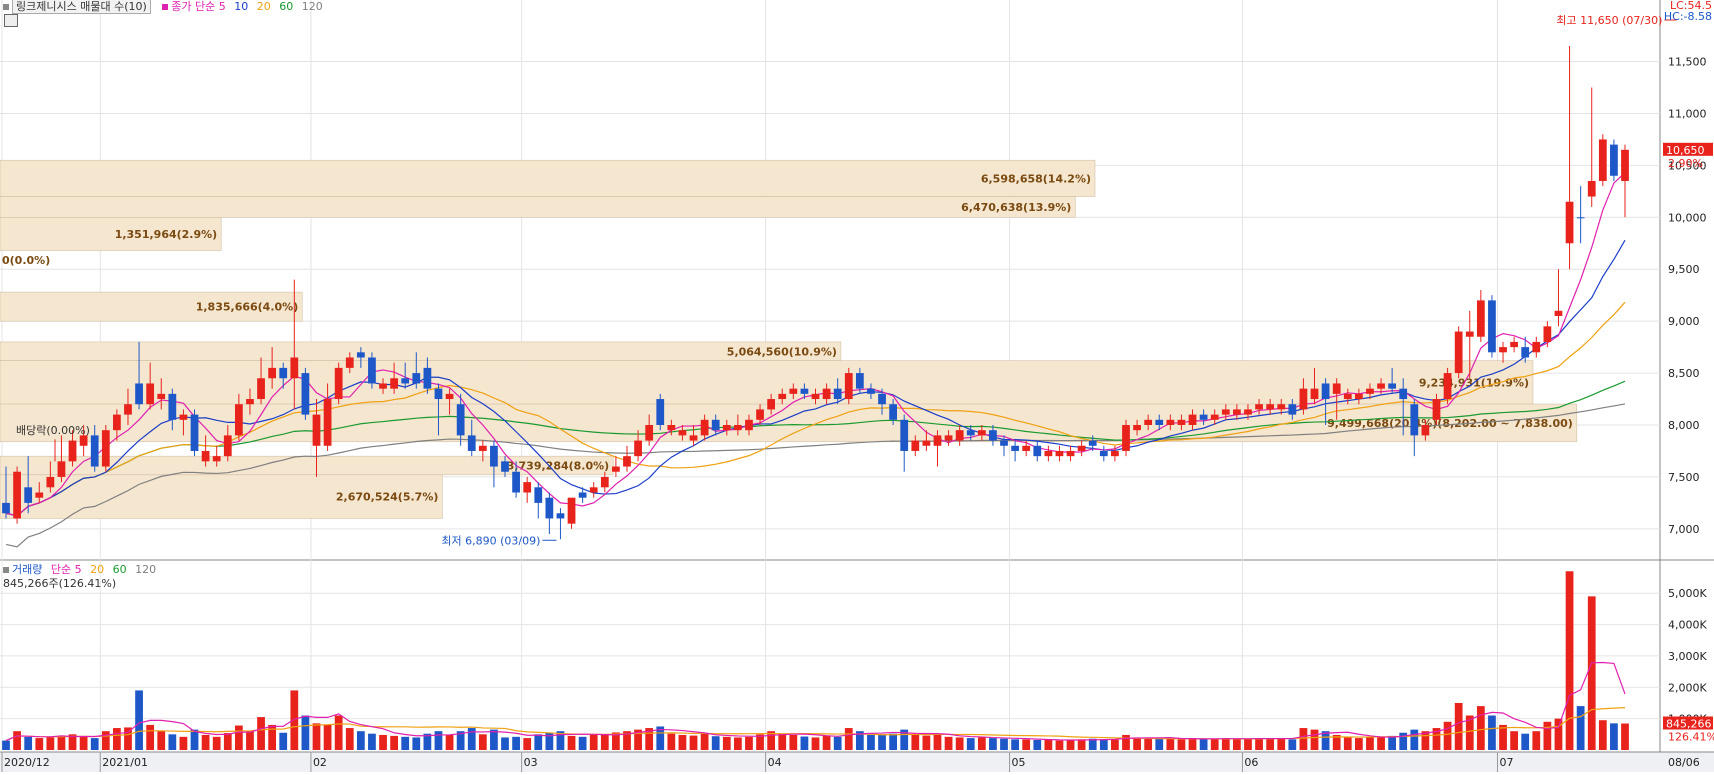 This screenshot has width=1714, height=775. I want to click on volume-ma60-label: 60, so click(120, 569).